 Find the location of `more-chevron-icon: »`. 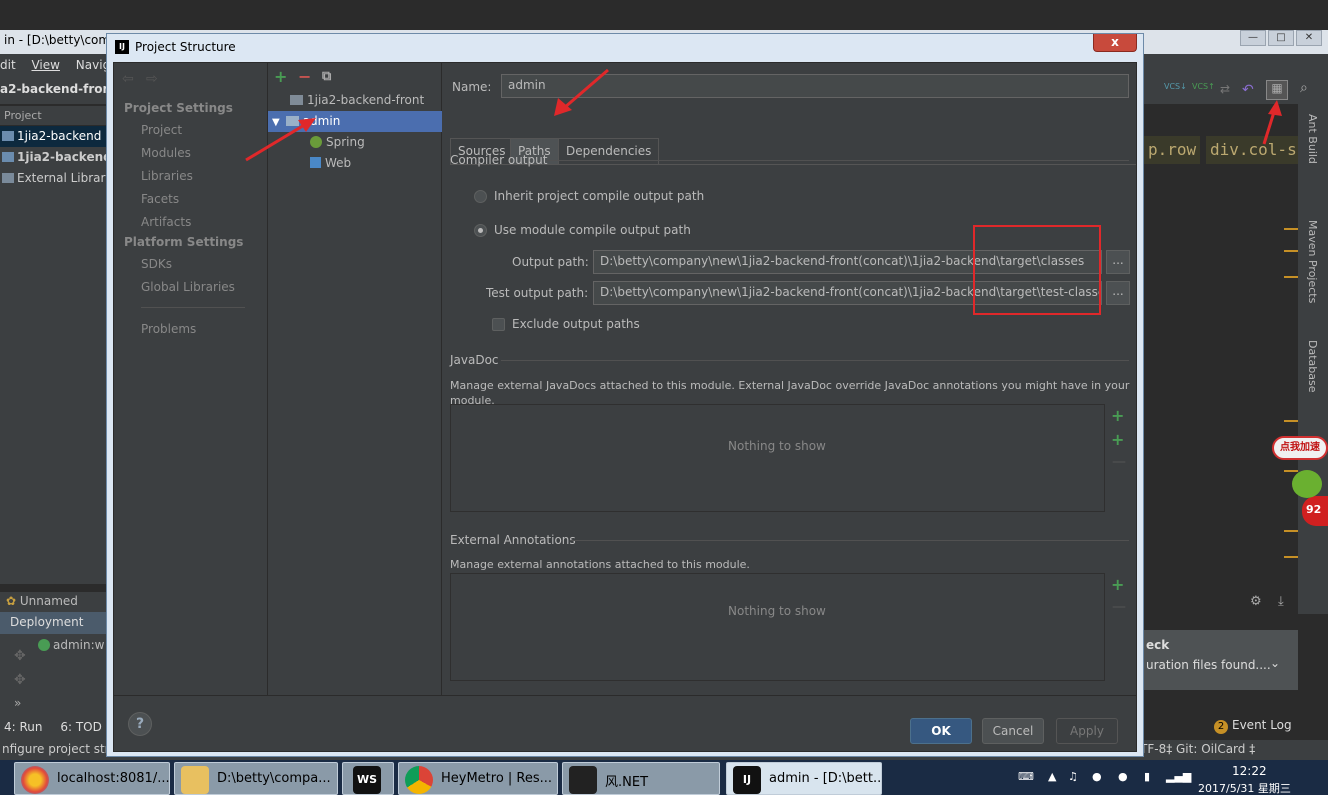

more-chevron-icon: » is located at coordinates (17, 703).